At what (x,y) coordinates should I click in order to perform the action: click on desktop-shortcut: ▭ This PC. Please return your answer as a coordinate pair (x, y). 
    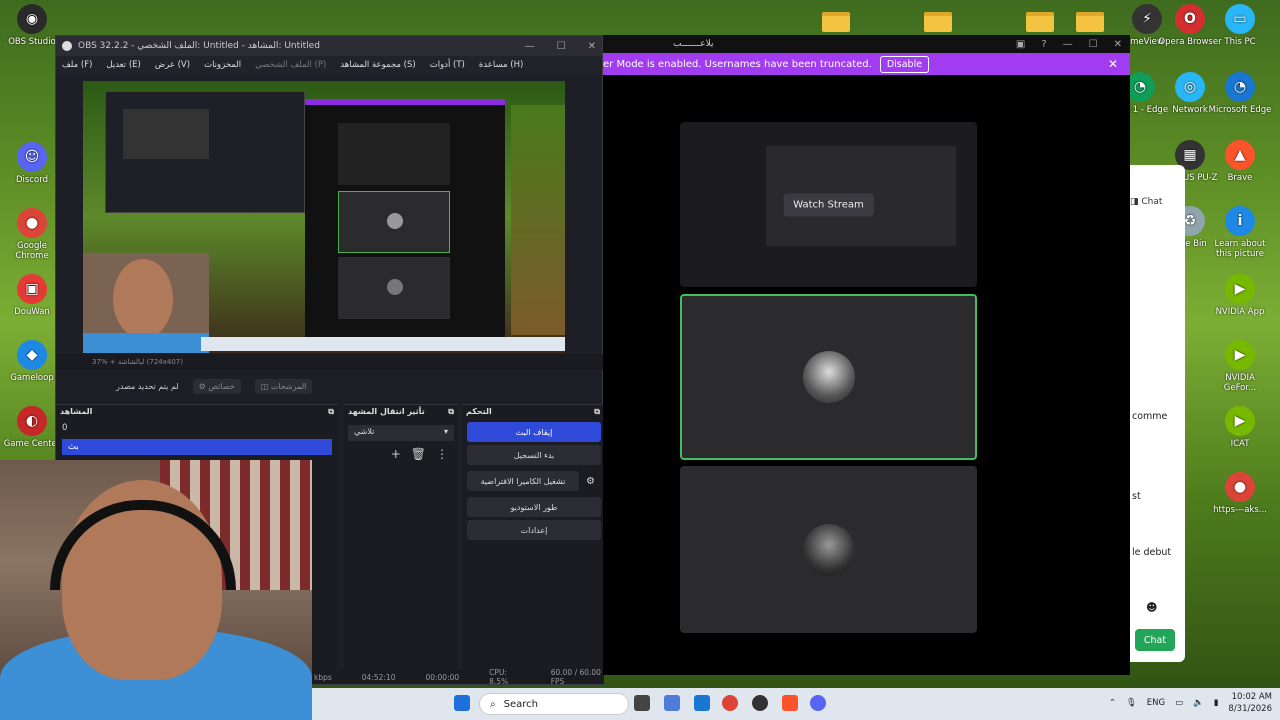
    Looking at the image, I should click on (1240, 25).